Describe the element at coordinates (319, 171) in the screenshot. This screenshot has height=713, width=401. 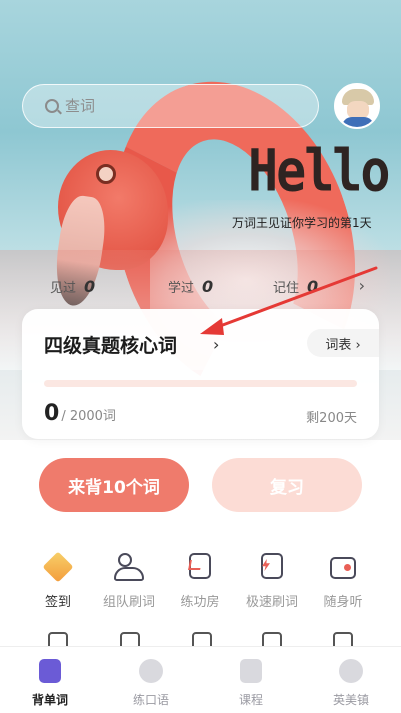
I see `greeting-title: Hello` at that location.